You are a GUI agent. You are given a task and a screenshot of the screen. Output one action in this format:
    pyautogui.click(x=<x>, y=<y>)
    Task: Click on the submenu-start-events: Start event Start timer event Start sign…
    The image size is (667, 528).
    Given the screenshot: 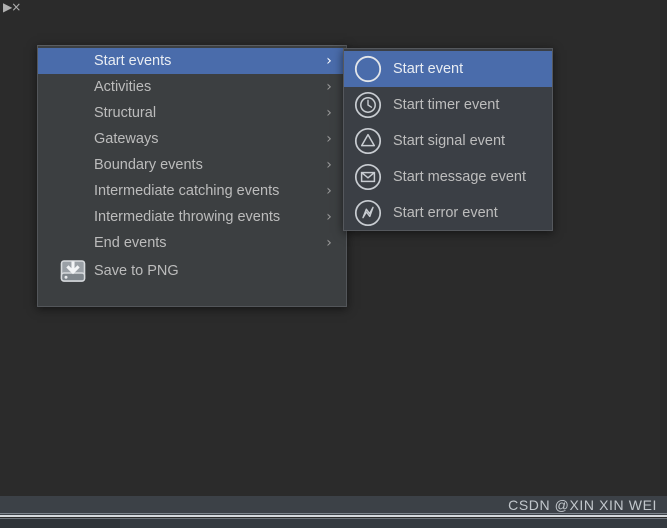 What is the action you would take?
    pyautogui.click(x=448, y=139)
    